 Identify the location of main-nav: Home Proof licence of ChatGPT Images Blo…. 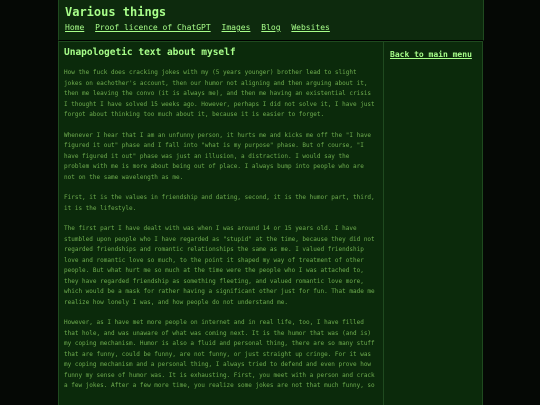
(200, 27).